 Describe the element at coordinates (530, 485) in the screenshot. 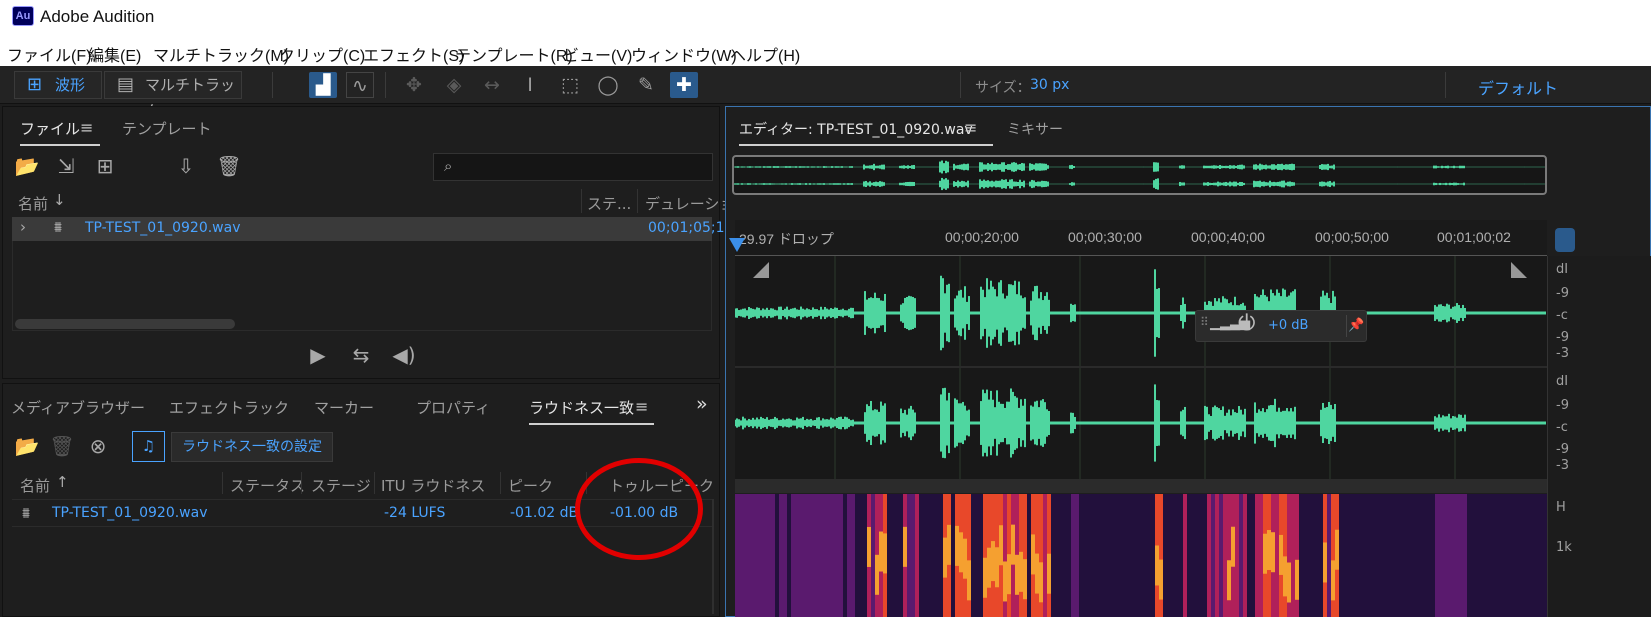

I see `column-peak: ピーク` at that location.